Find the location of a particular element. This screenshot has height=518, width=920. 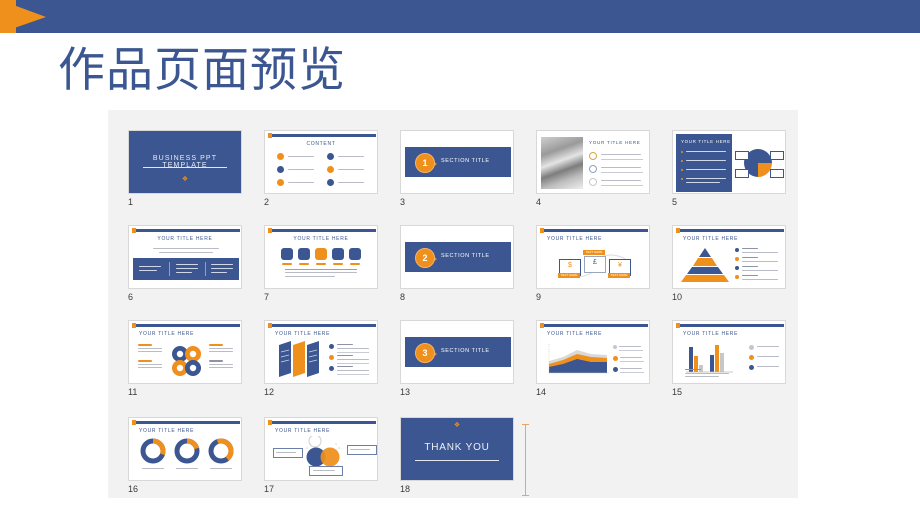

slide-thumb-8: 2 SECTION TITLE 8 is located at coordinates (458, 263).